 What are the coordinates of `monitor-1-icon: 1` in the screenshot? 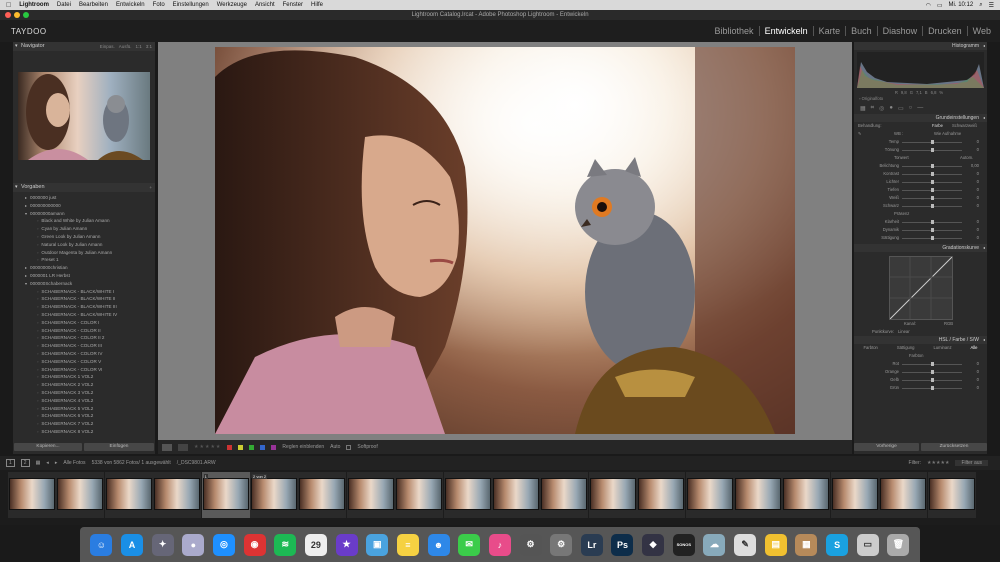 It's located at (10, 463).